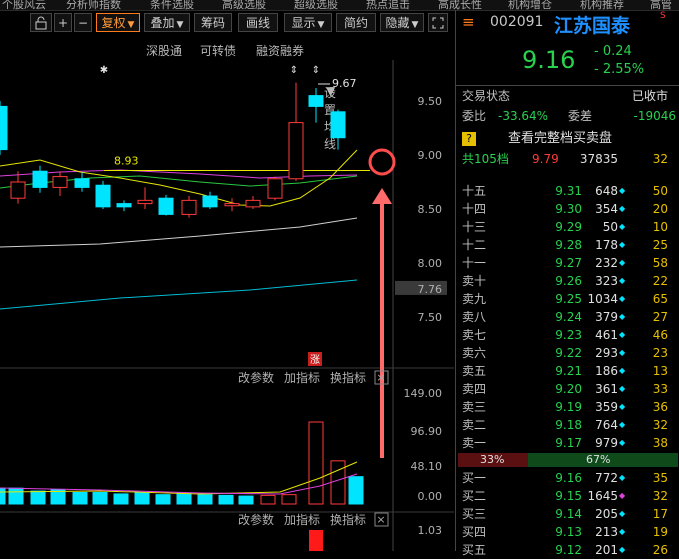  What do you see at coordinates (567, 514) in the screenshot?
I see `bid-row: 买三 9.14 205 ◆ 17` at bounding box center [567, 514].